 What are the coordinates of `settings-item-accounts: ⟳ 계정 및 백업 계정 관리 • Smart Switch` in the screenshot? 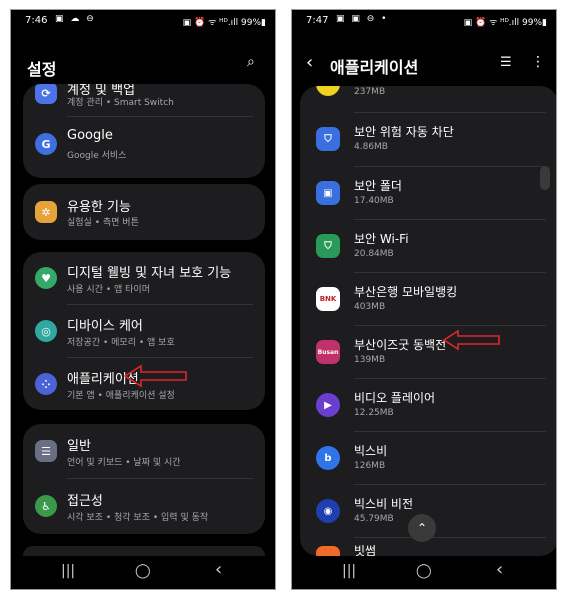 It's located at (144, 99).